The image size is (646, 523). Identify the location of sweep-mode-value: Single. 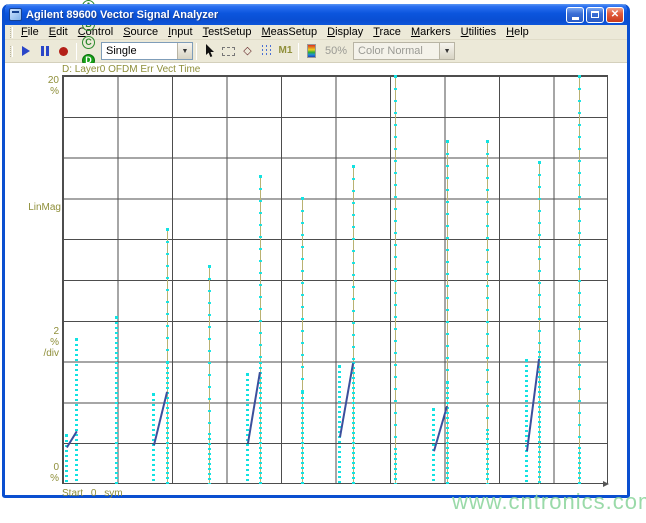
(121, 51).